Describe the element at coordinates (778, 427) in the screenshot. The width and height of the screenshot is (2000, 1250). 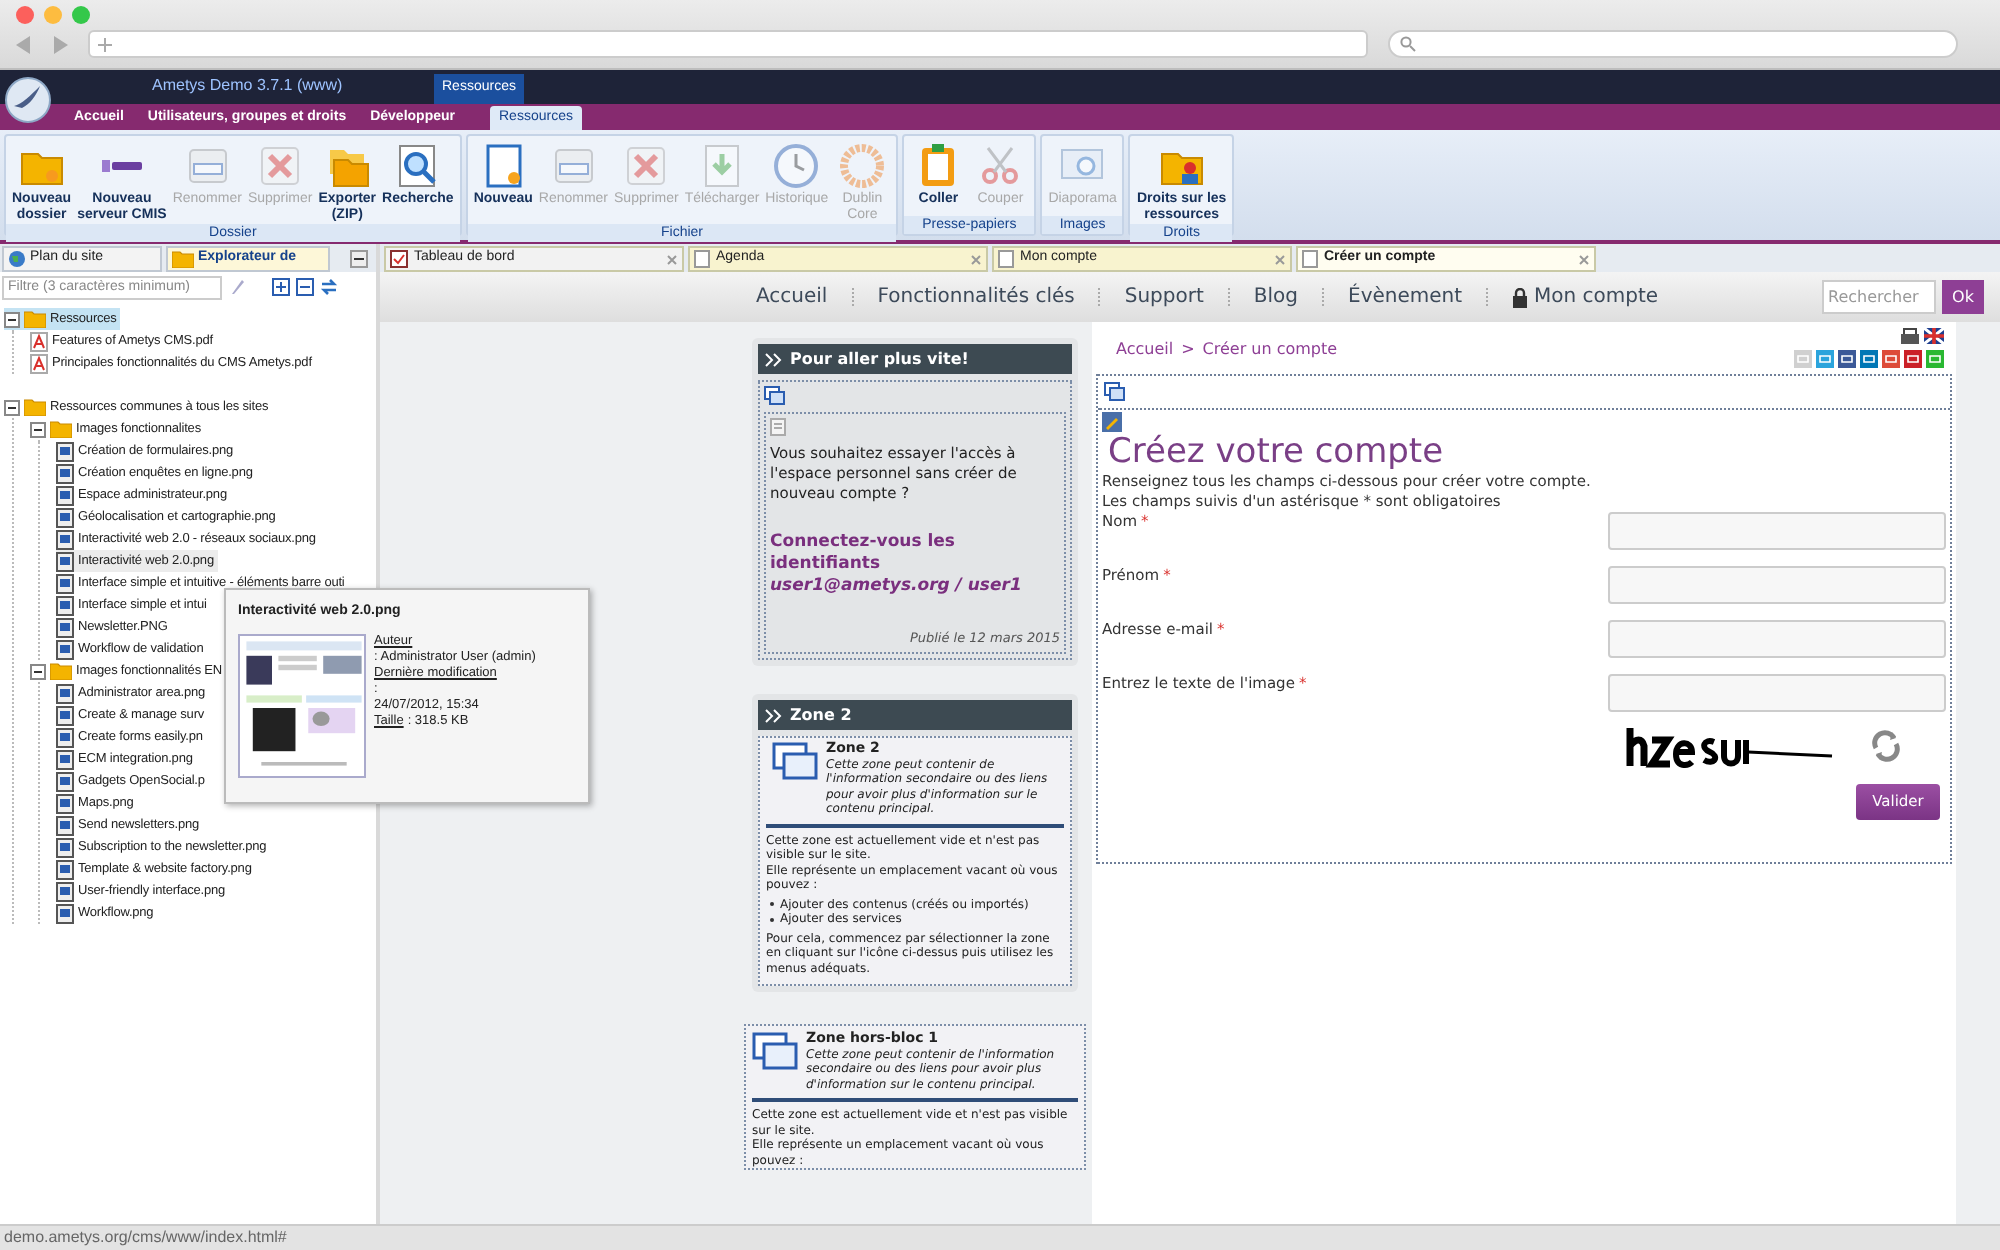
I see `note-icon` at that location.